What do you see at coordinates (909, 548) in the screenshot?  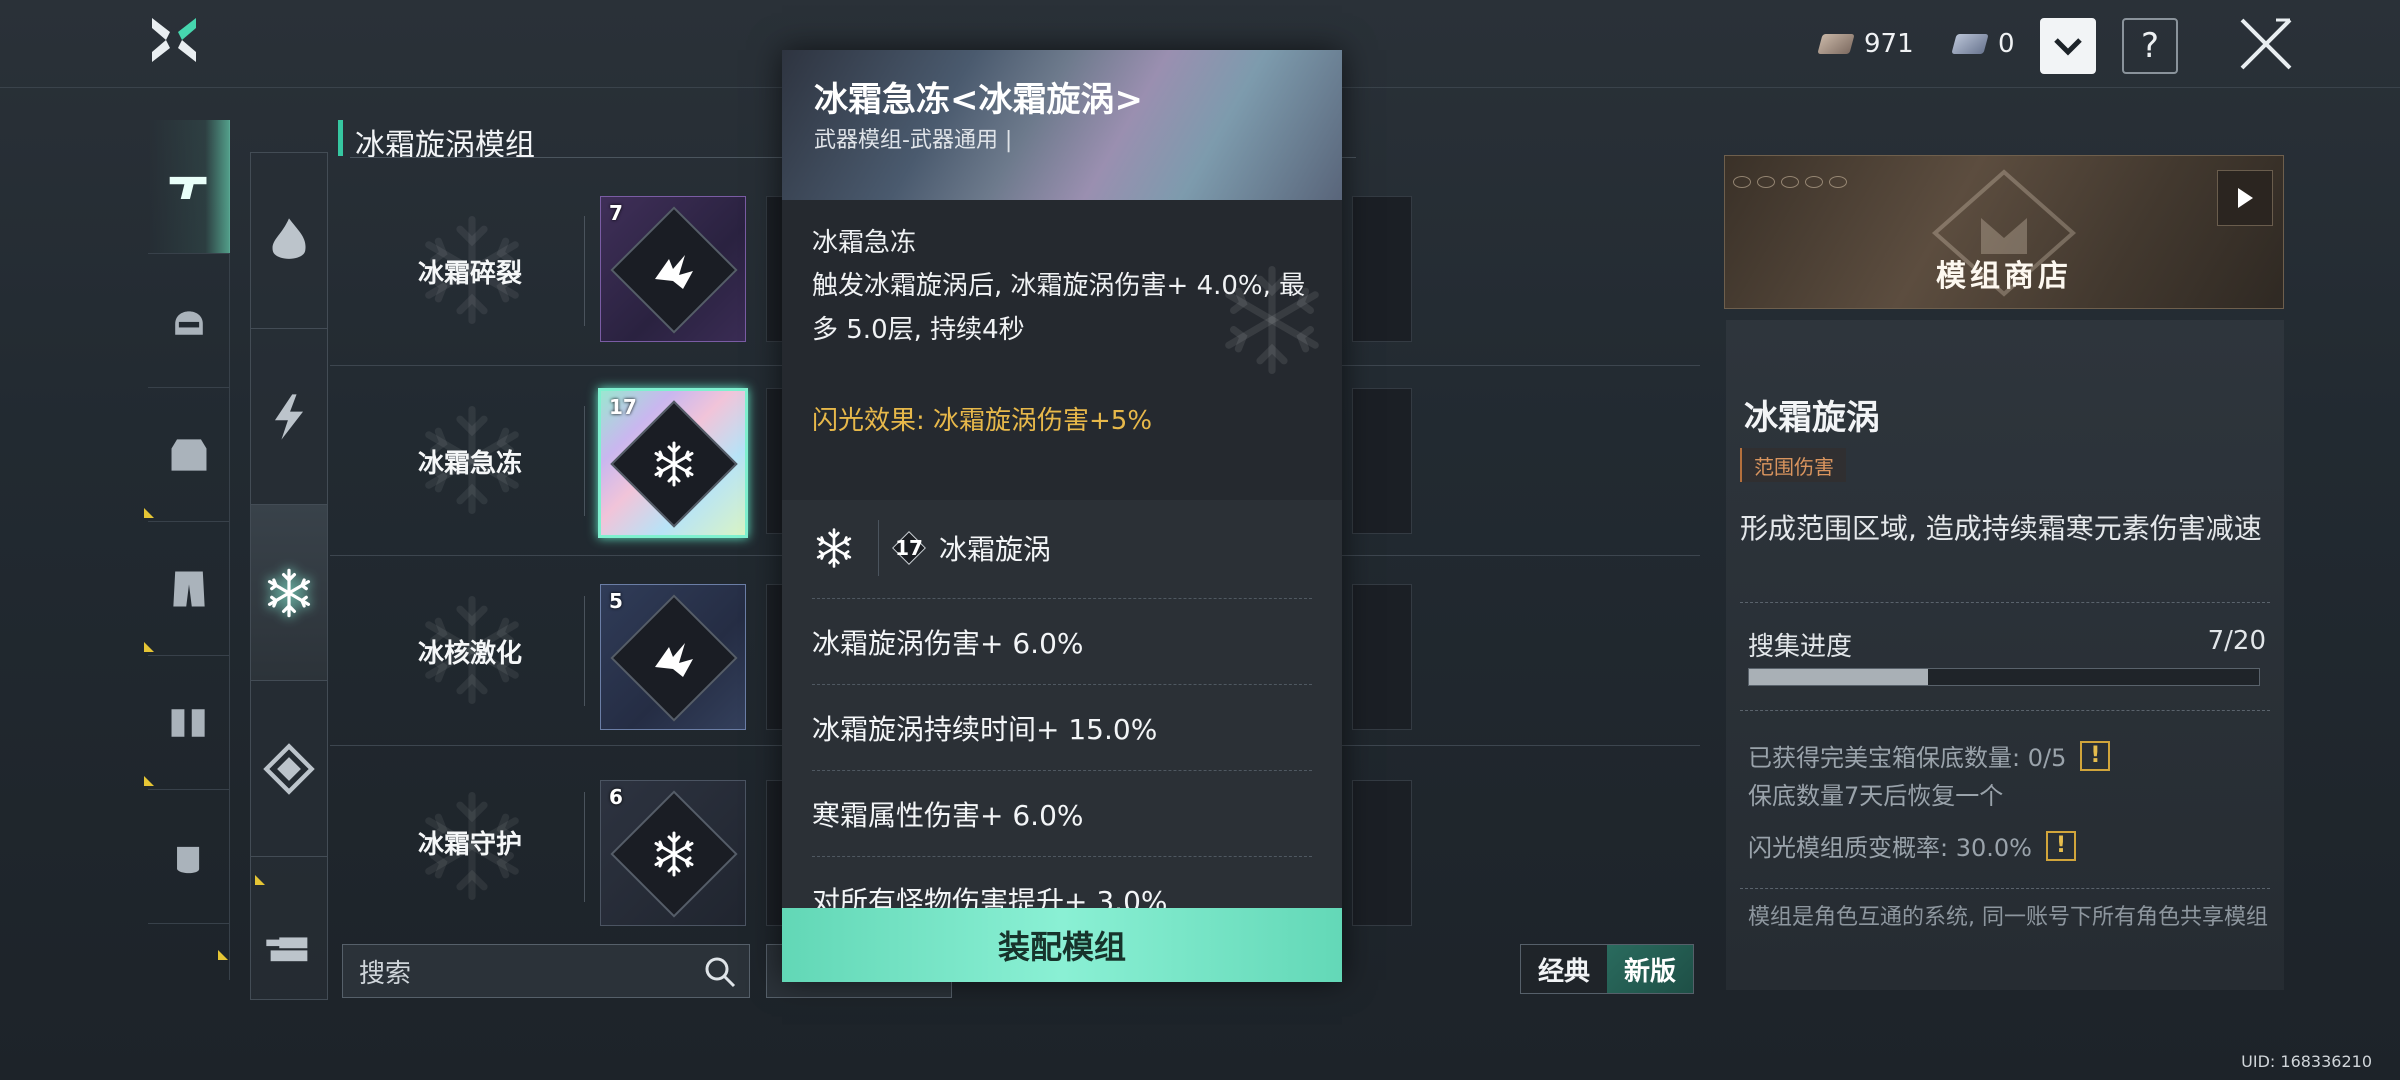 I see `level-badge: 17` at bounding box center [909, 548].